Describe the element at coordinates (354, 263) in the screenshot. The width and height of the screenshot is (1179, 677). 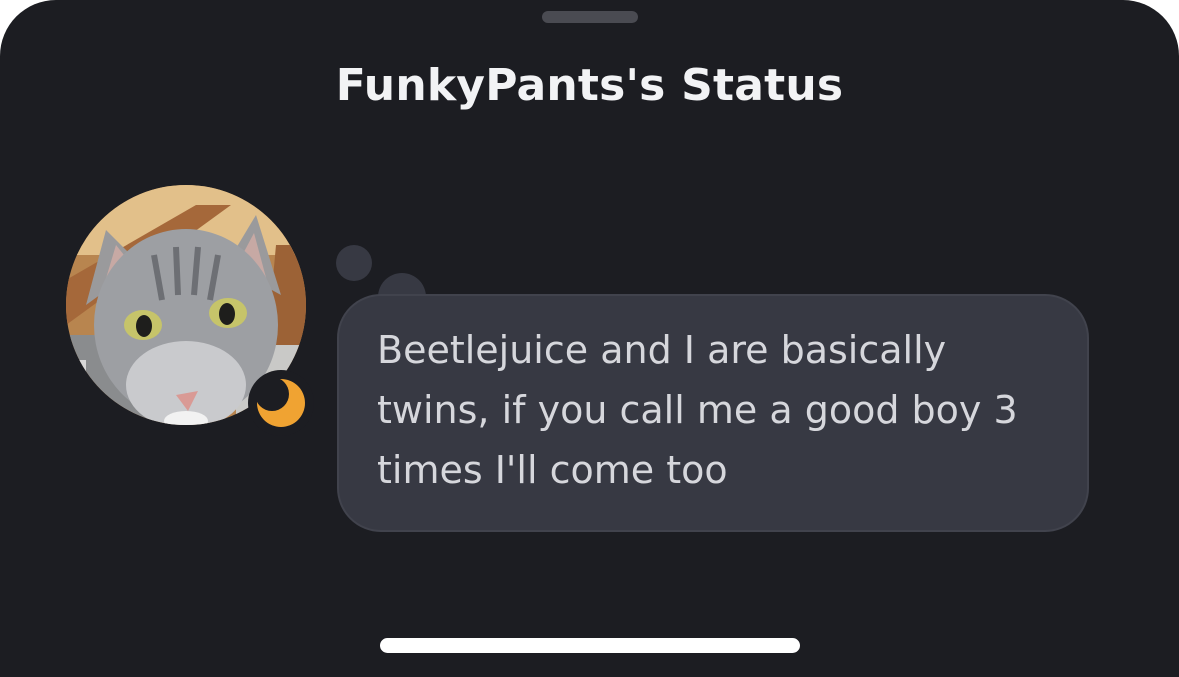
I see `thought-bubble-dot-small` at that location.